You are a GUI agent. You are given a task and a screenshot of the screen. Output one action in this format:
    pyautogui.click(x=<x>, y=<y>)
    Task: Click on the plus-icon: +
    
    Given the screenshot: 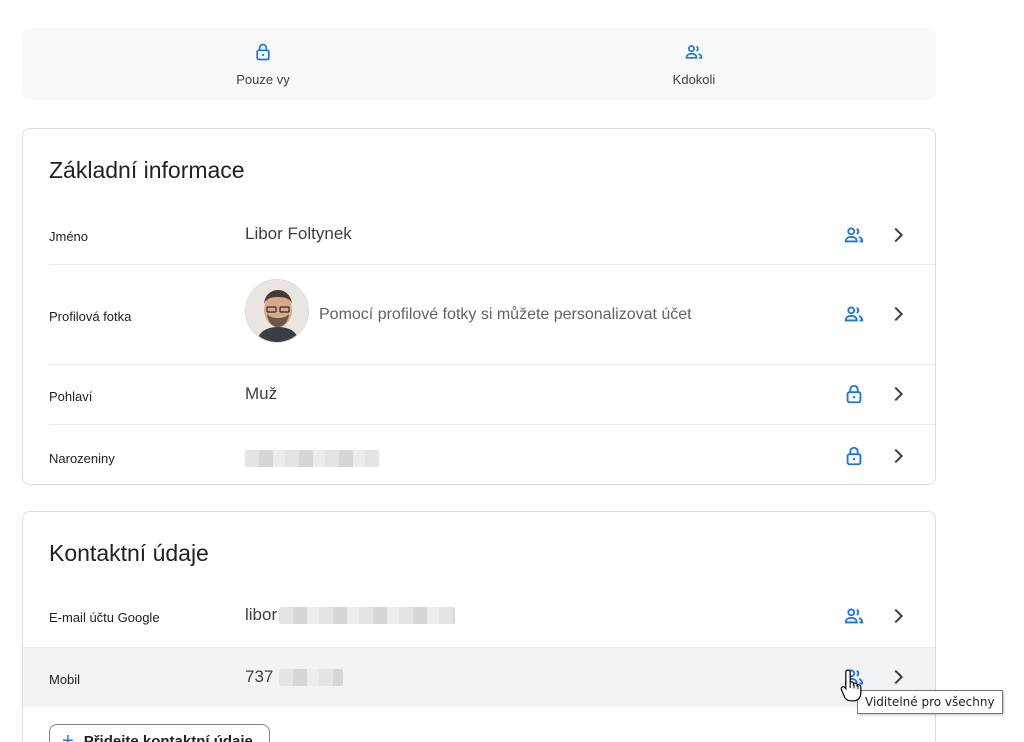 What is the action you would take?
    pyautogui.click(x=68, y=736)
    